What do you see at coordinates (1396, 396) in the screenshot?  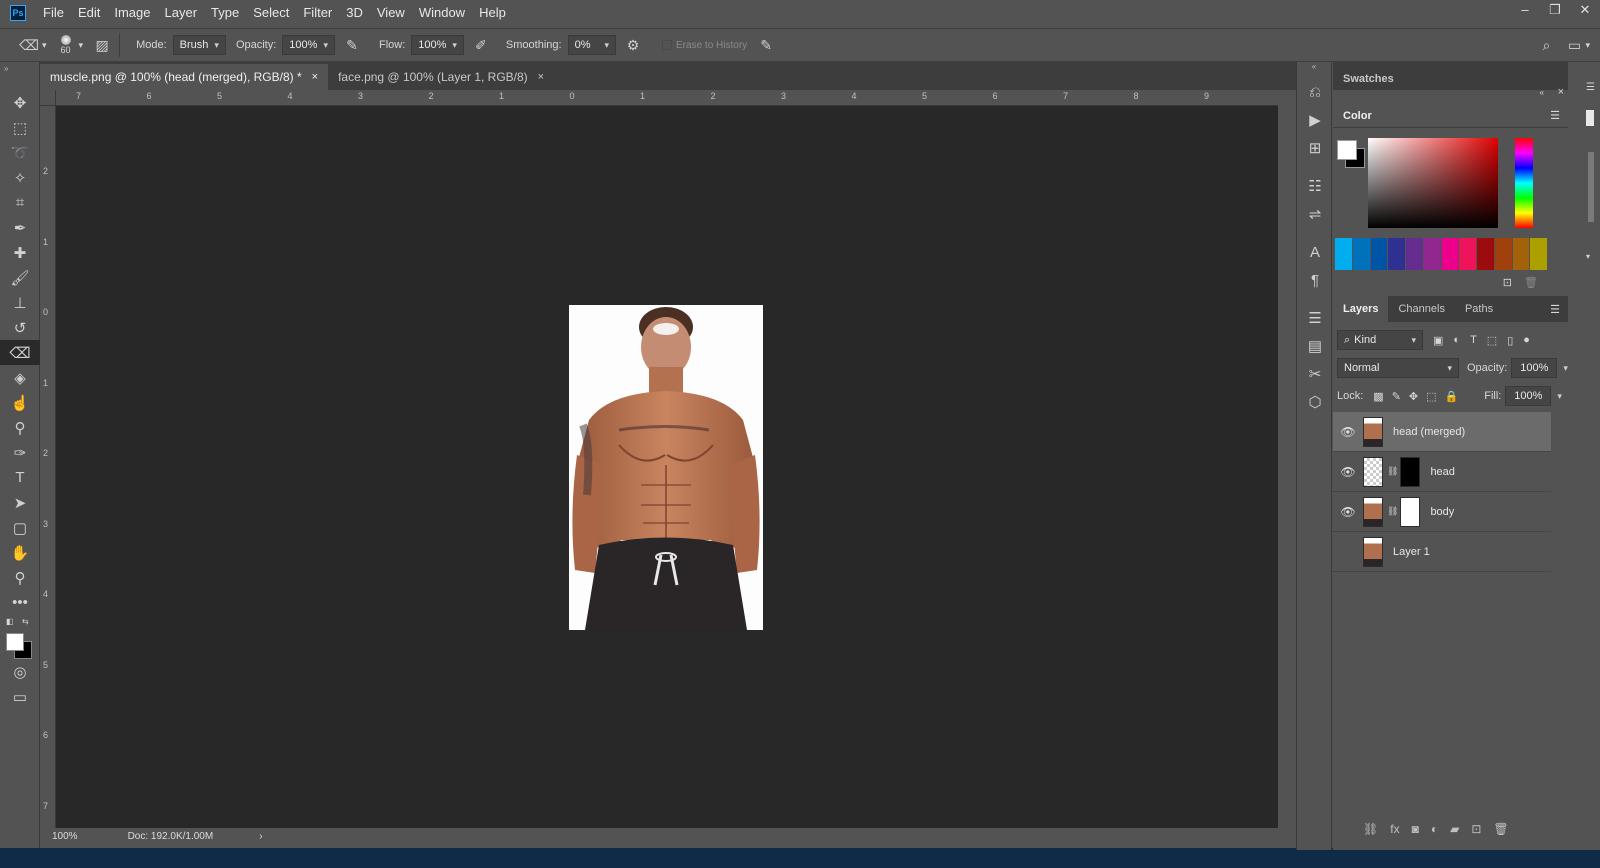 I see `lock-image-icon: ✎` at bounding box center [1396, 396].